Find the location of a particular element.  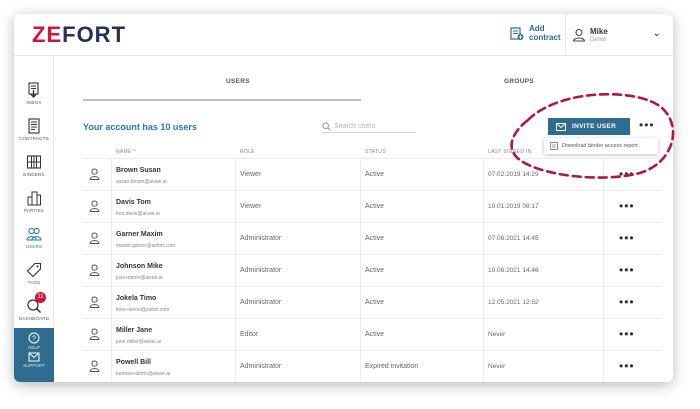

sidebar-label: DASHBOARD is located at coordinates (34, 318).